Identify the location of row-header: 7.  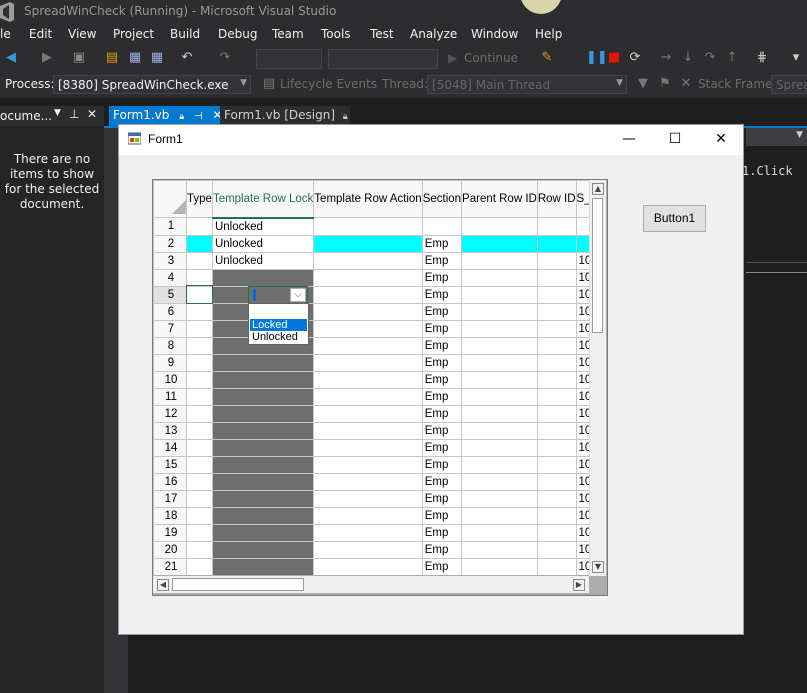
(170, 328).